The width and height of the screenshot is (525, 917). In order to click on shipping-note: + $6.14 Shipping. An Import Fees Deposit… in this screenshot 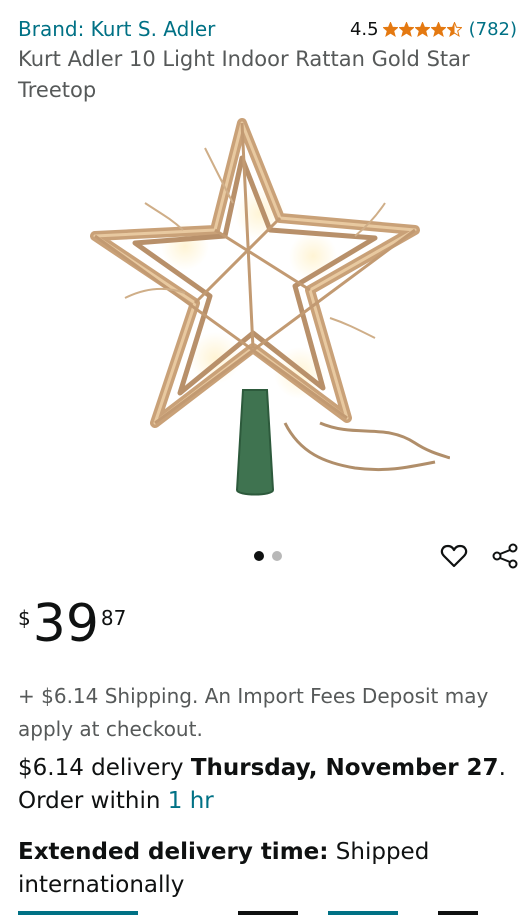, I will do `click(253, 712)`.